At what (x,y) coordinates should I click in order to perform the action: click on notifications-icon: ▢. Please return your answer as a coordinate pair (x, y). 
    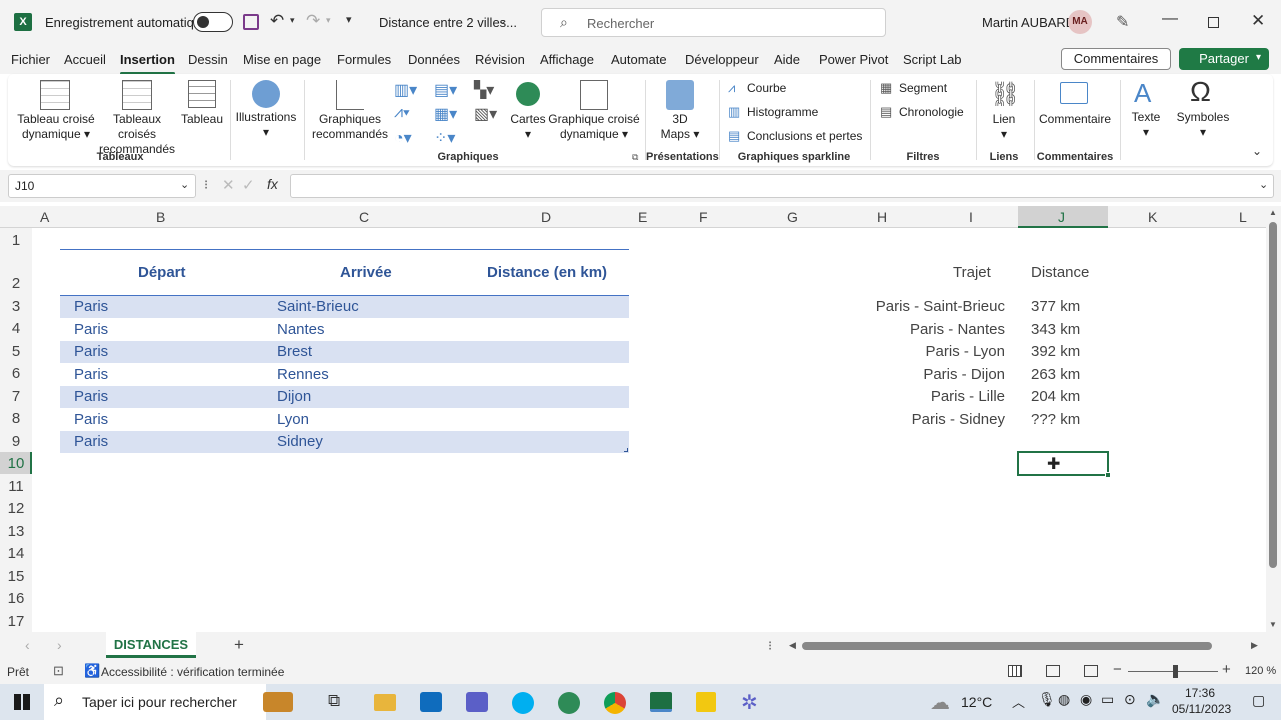
    Looking at the image, I should click on (1258, 700).